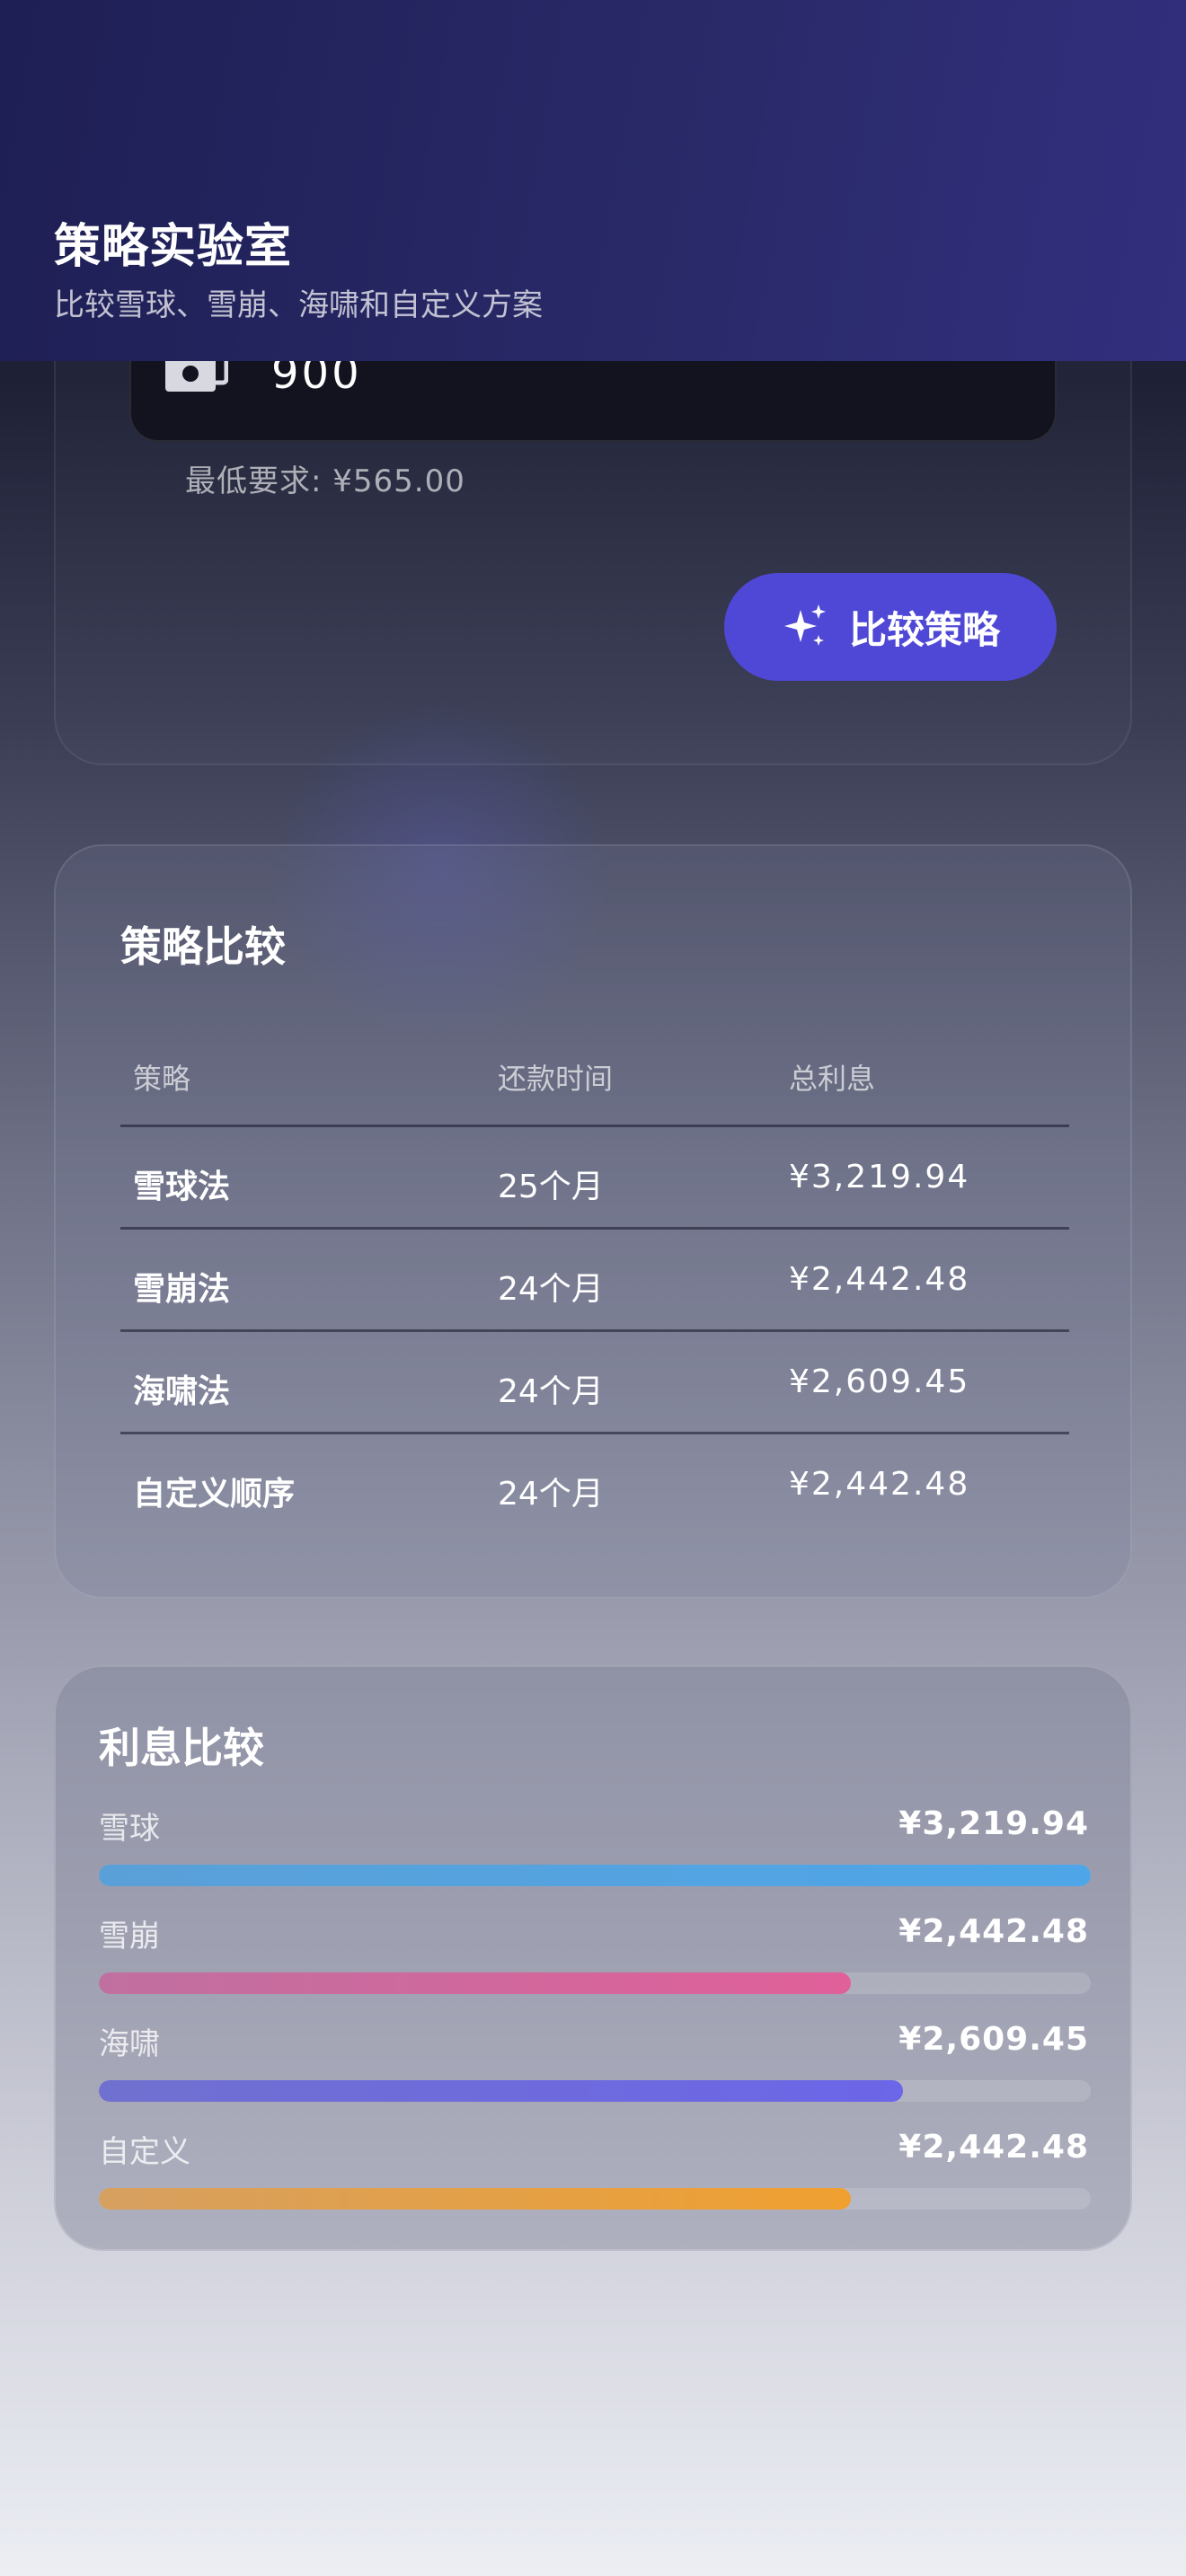 The width and height of the screenshot is (1186, 2576). What do you see at coordinates (556, 1079) in the screenshot?
I see `header-time: 还款时间` at bounding box center [556, 1079].